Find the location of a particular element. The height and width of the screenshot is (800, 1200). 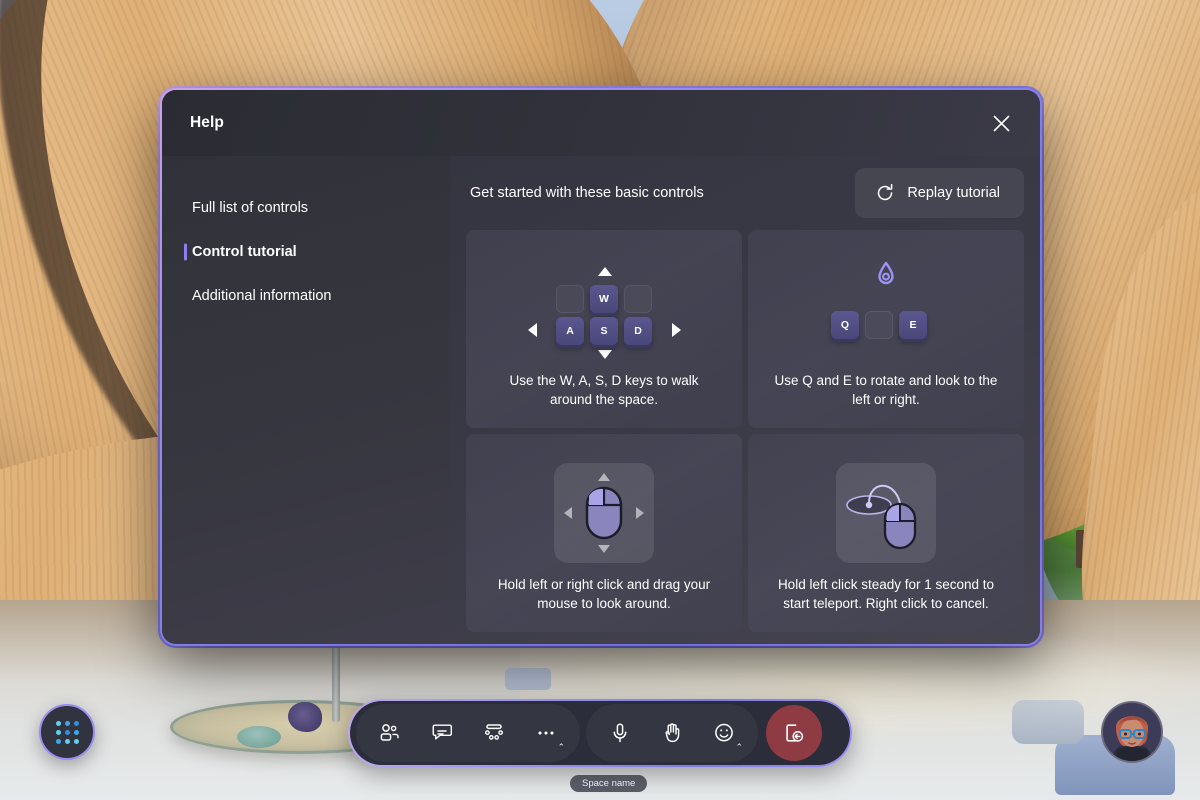

close-button is located at coordinates (1001, 123).